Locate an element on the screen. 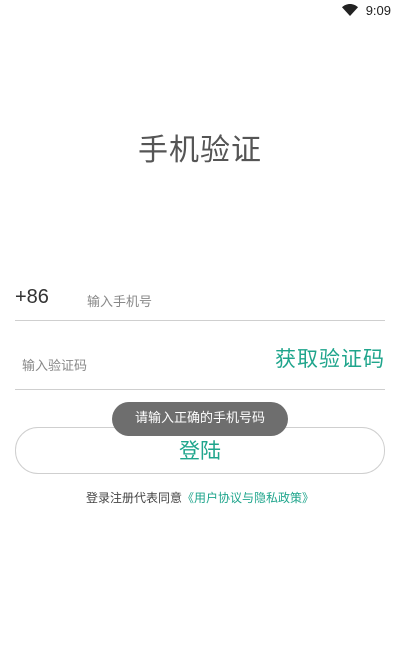 The width and height of the screenshot is (400, 660). status-bar: 9:09 is located at coordinates (200, 12).